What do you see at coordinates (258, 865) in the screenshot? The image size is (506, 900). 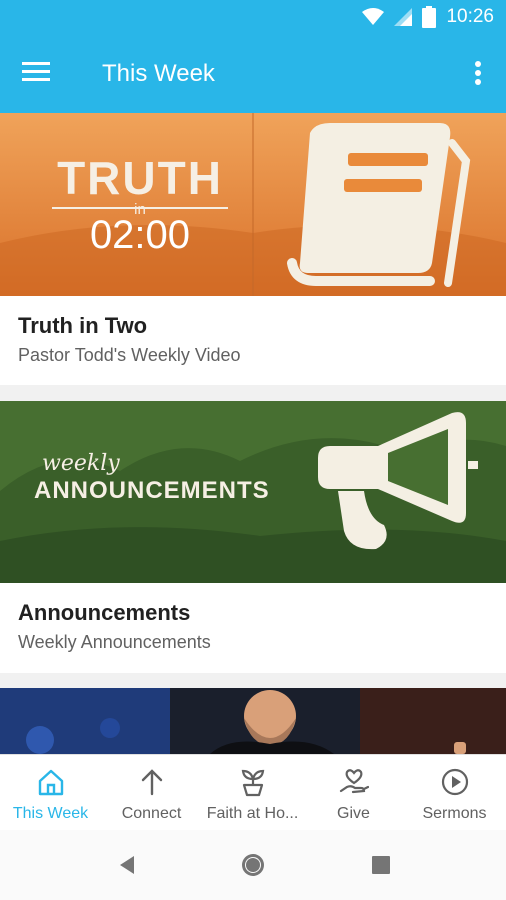 I see `home-button-icon` at bounding box center [258, 865].